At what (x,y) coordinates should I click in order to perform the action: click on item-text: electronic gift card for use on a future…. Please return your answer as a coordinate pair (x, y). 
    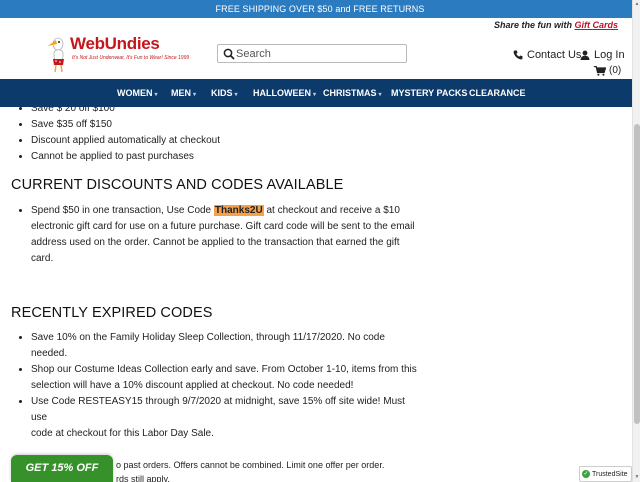
    Looking at the image, I should click on (223, 226).